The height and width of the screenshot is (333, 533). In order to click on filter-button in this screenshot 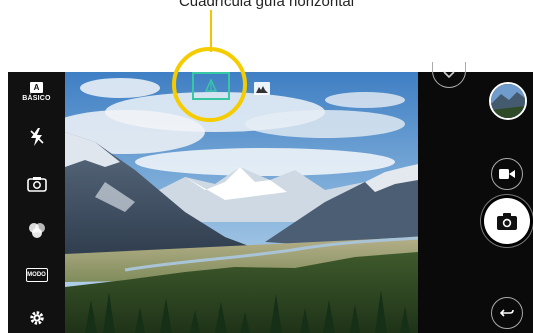, I will do `click(36, 230)`.